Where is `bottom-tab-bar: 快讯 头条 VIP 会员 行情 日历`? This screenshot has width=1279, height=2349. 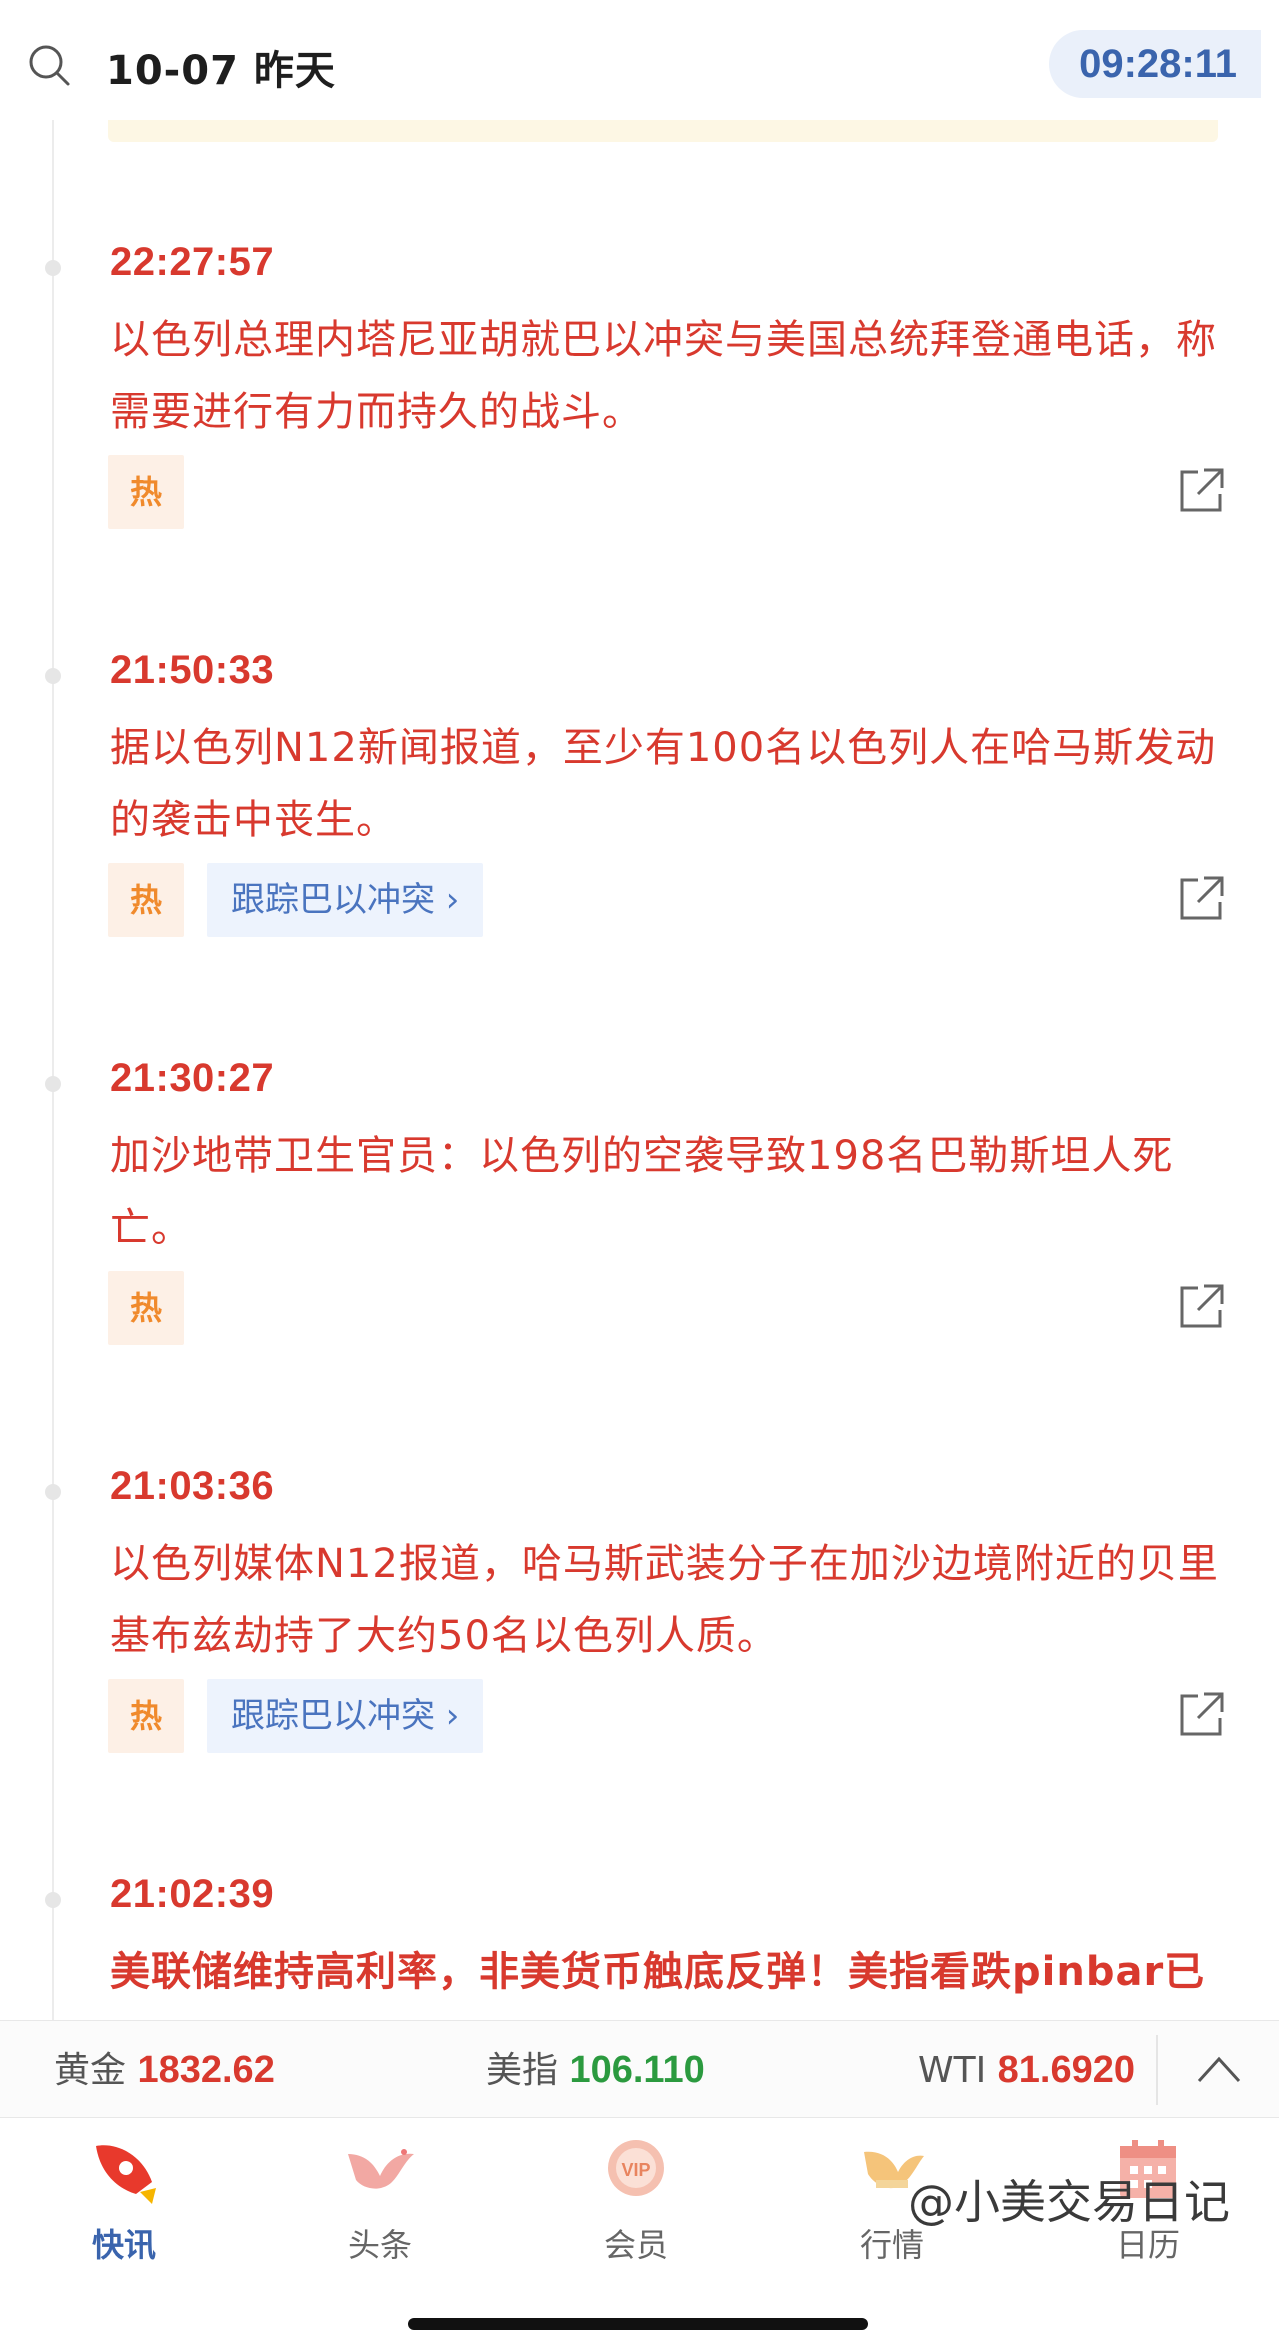
bottom-tab-bar: 快讯 头条 VIP 会员 行情 日历 is located at coordinates (639, 2233).